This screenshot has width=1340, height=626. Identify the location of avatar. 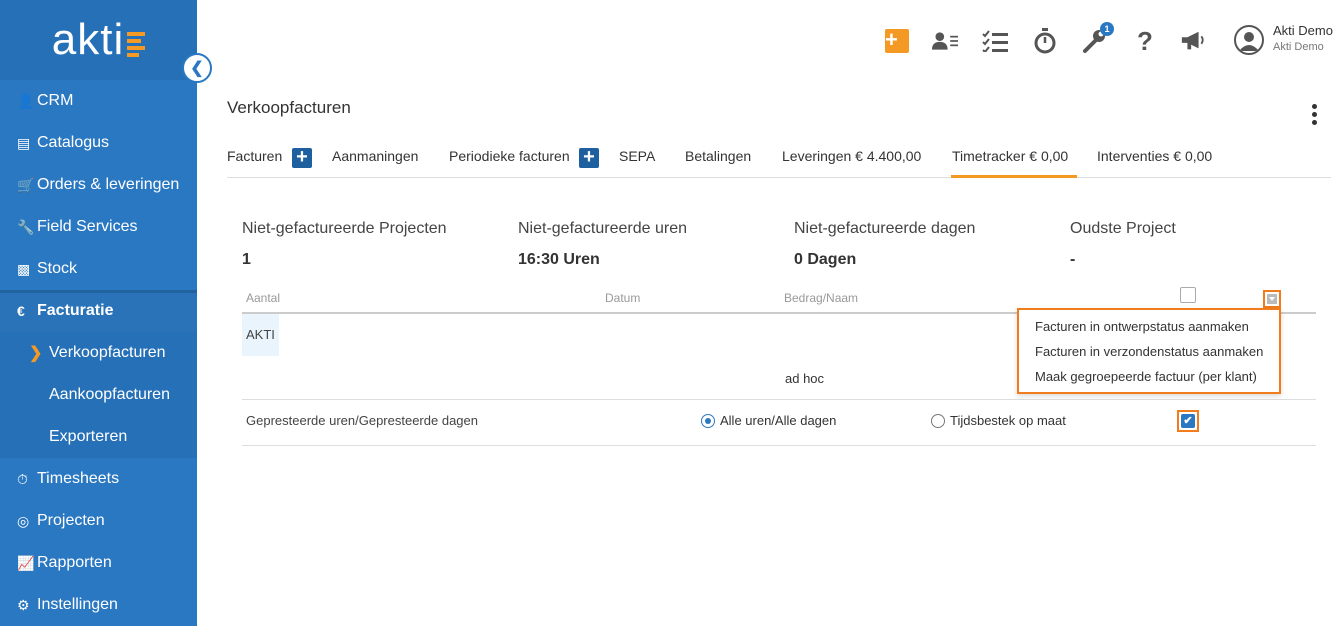
(1249, 40).